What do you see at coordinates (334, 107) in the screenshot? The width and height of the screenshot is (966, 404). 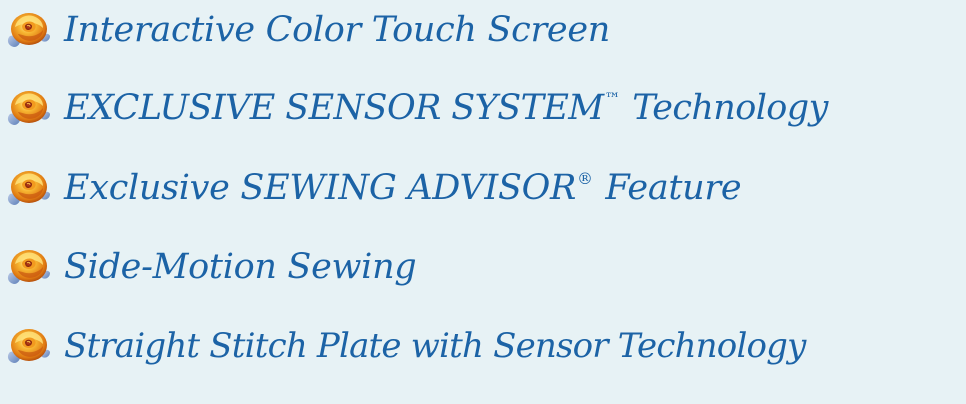 I see `feature-label: EXCLUSIVE SENSOR SYSTEM` at bounding box center [334, 107].